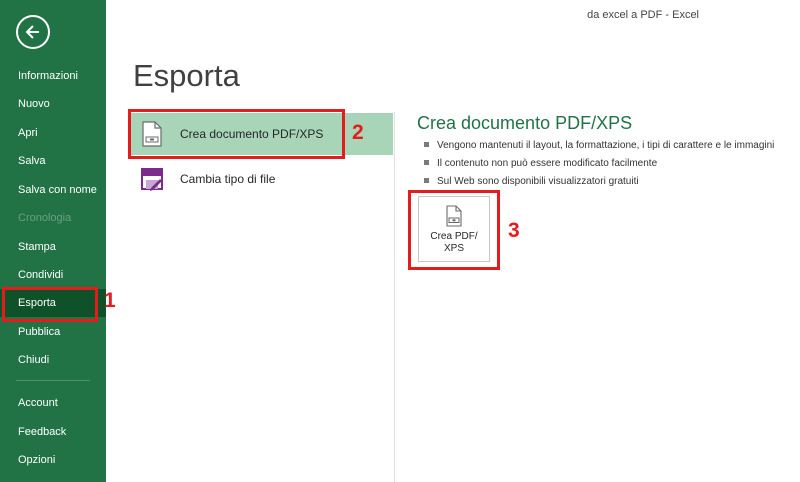 This screenshot has width=800, height=482. What do you see at coordinates (358, 132) in the screenshot?
I see `annotation-number-2: 2` at bounding box center [358, 132].